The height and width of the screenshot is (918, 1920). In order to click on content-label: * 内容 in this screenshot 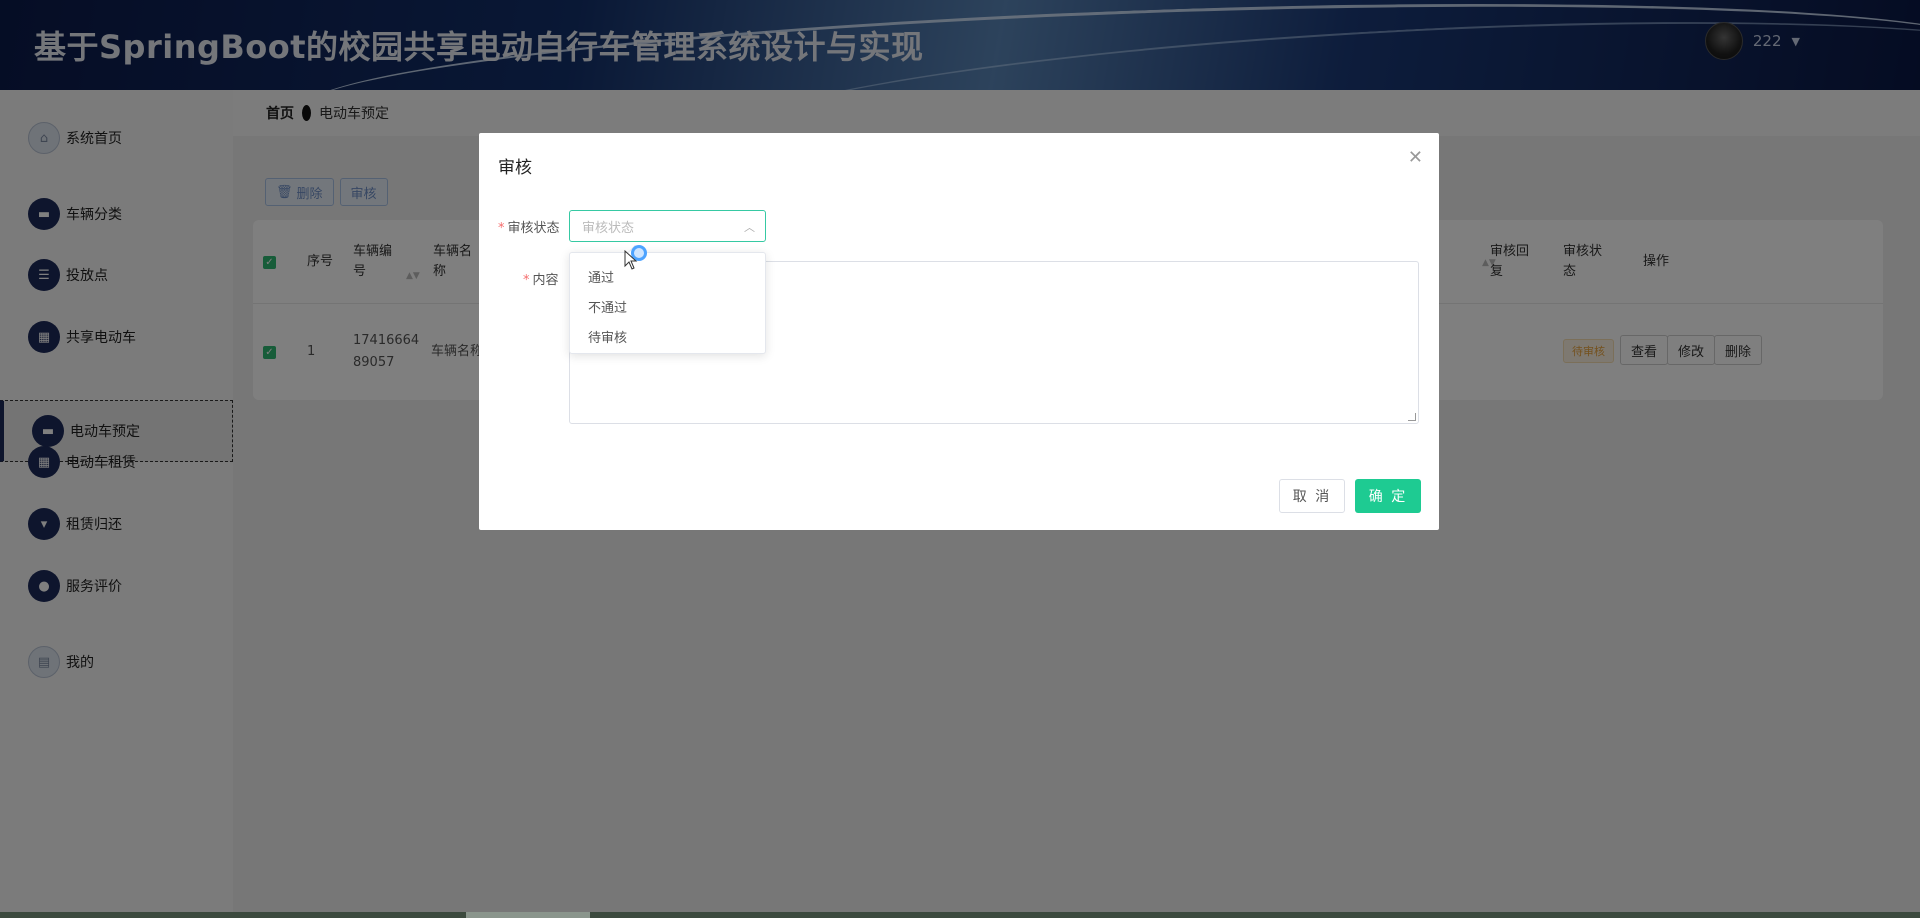, I will do `click(541, 278)`.